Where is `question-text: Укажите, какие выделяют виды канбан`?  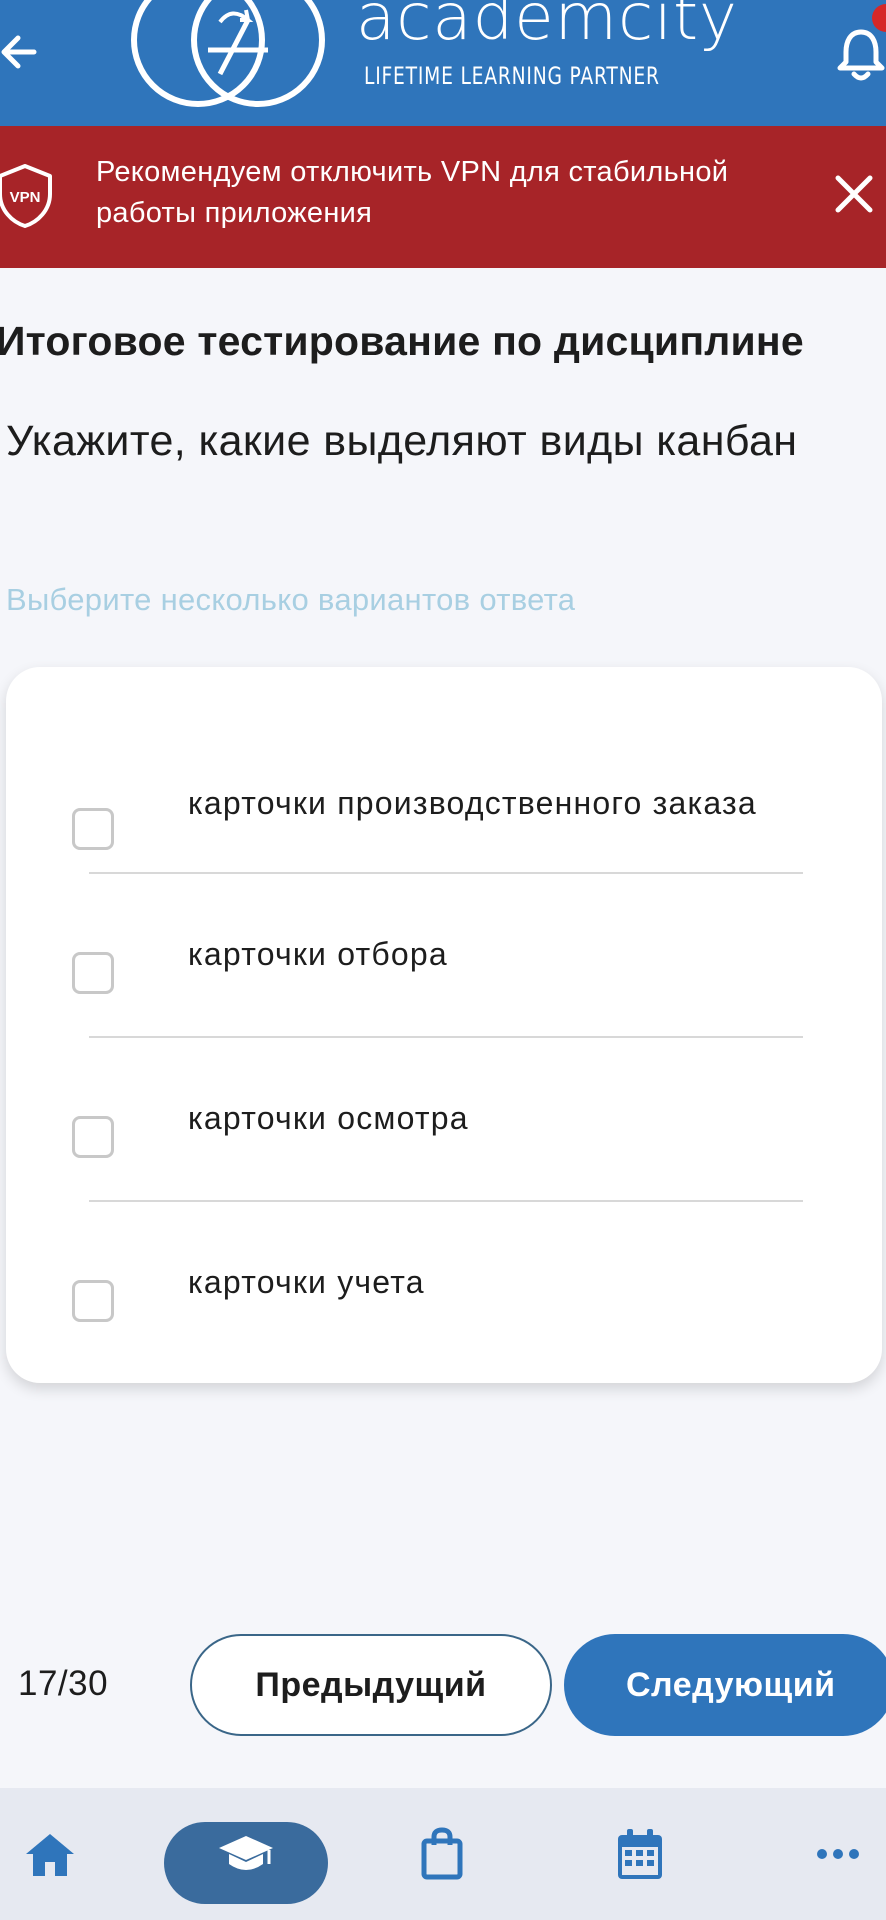
question-text: Укажите, какие выделяют виды канбан is located at coordinates (402, 441).